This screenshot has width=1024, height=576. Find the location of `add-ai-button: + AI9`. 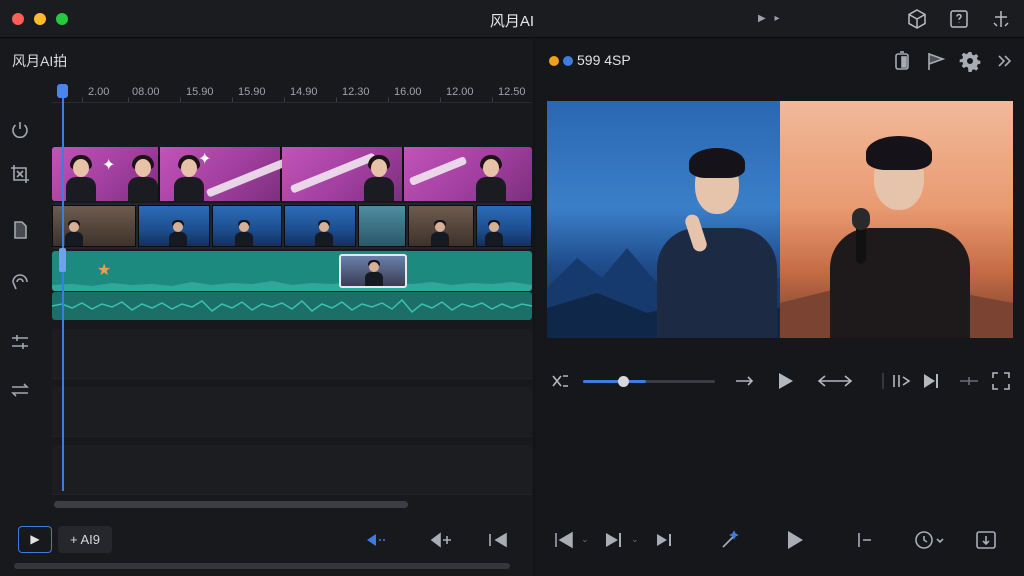

add-ai-button: + AI9 is located at coordinates (85, 539).